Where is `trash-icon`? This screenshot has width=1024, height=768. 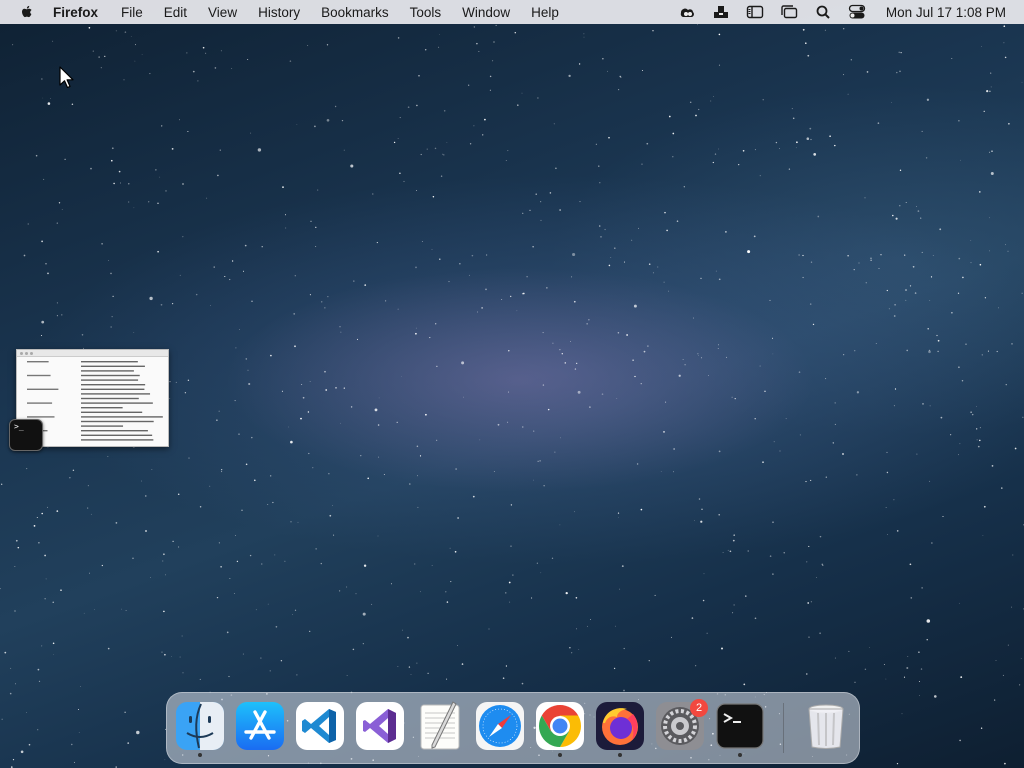 trash-icon is located at coordinates (826, 726).